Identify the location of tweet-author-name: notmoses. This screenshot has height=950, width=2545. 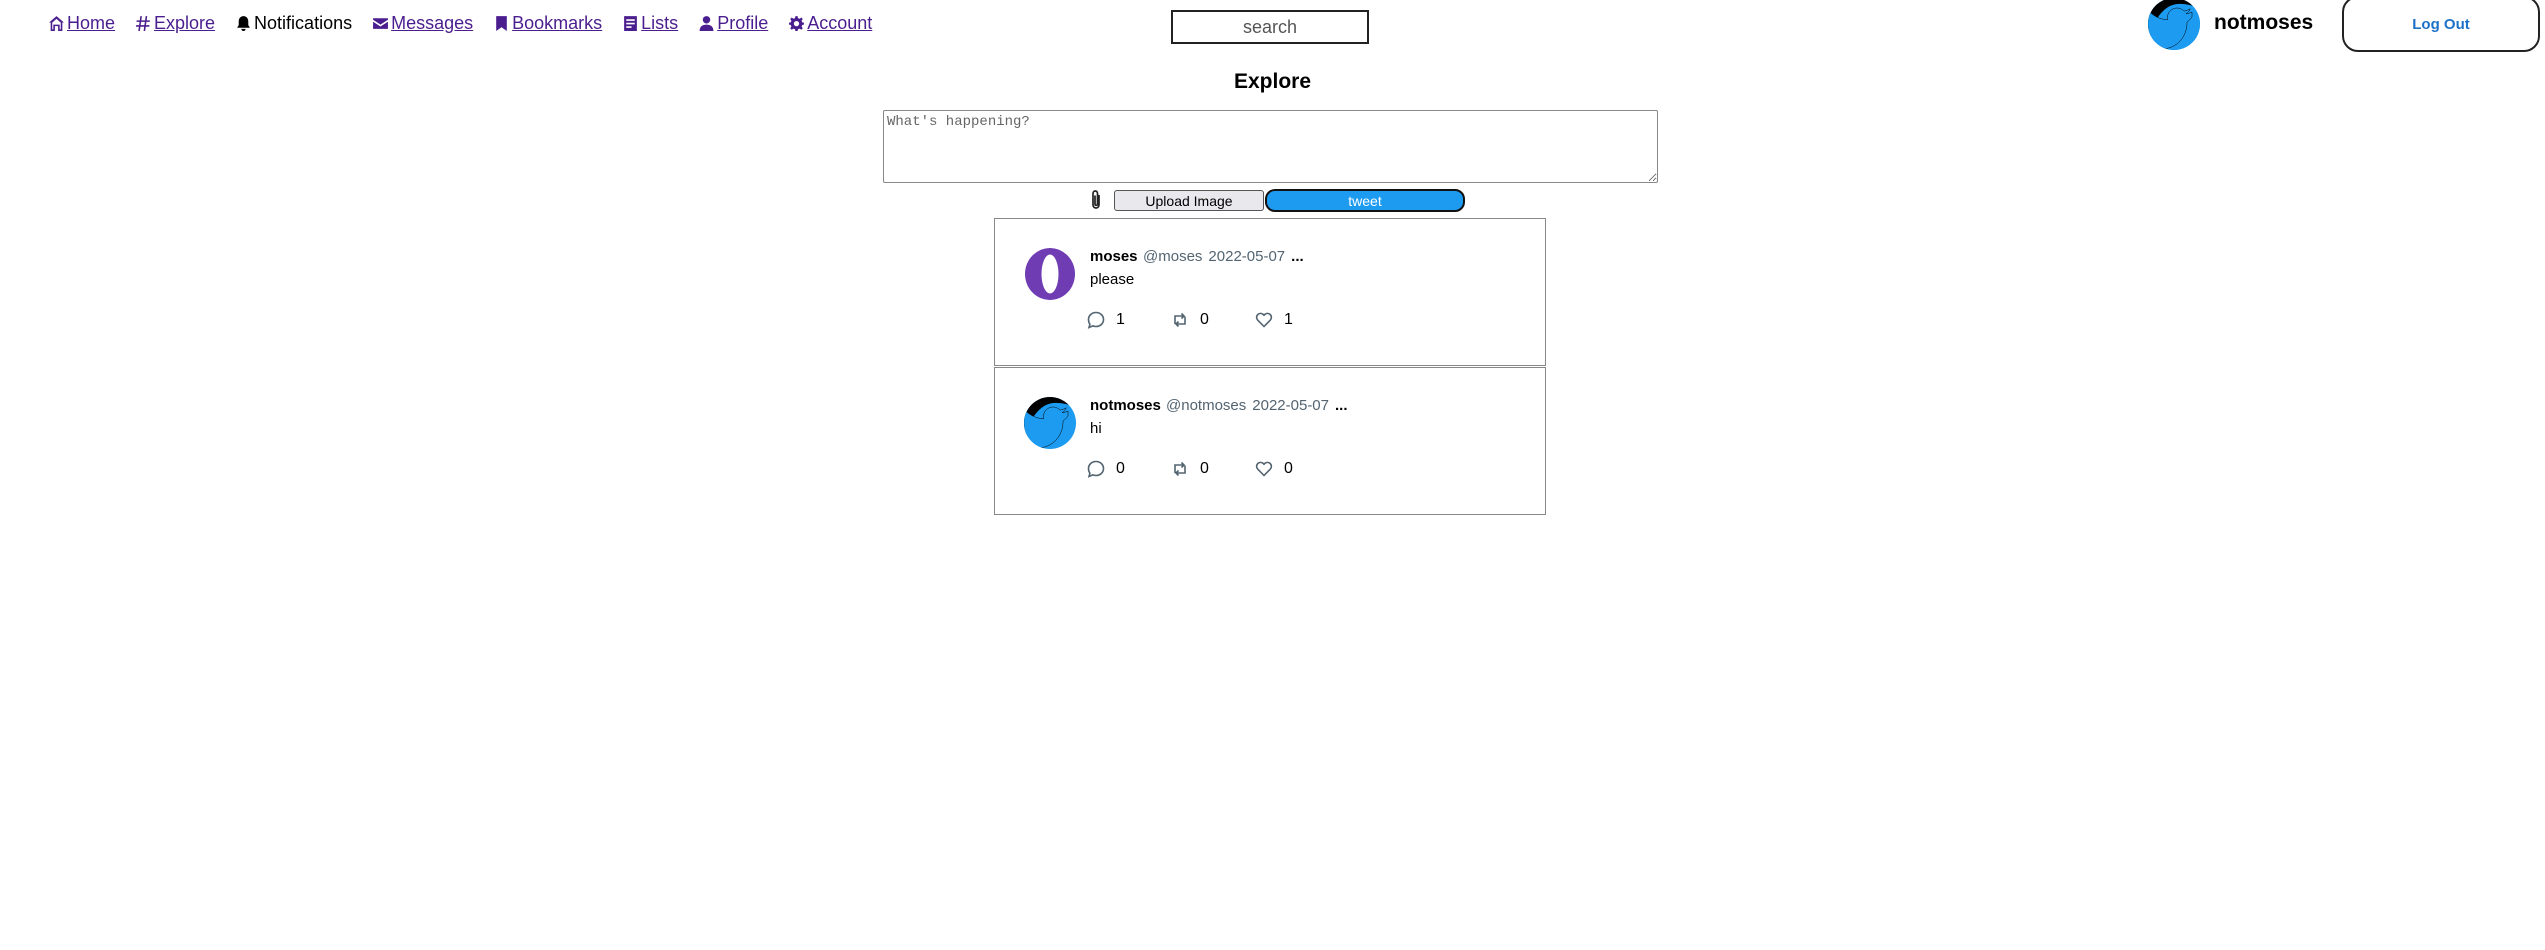
(1125, 405).